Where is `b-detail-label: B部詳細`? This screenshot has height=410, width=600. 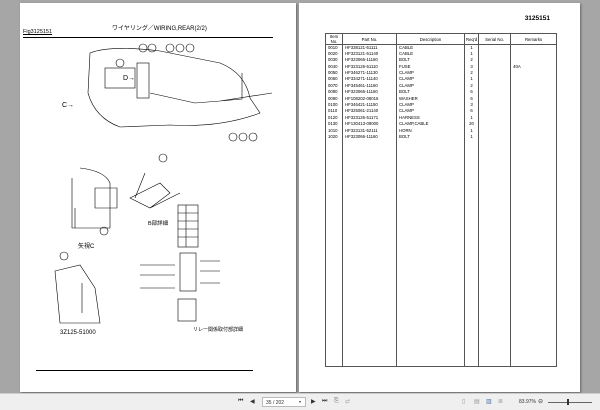
b-detail-label: B部詳細 is located at coordinates (158, 223).